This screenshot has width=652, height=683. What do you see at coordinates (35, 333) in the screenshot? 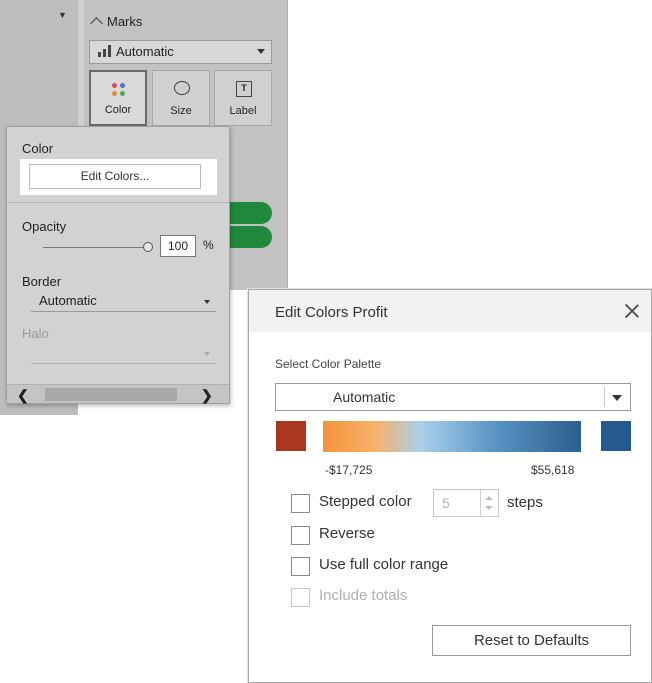
I see `halo-heading: Halo` at bounding box center [35, 333].